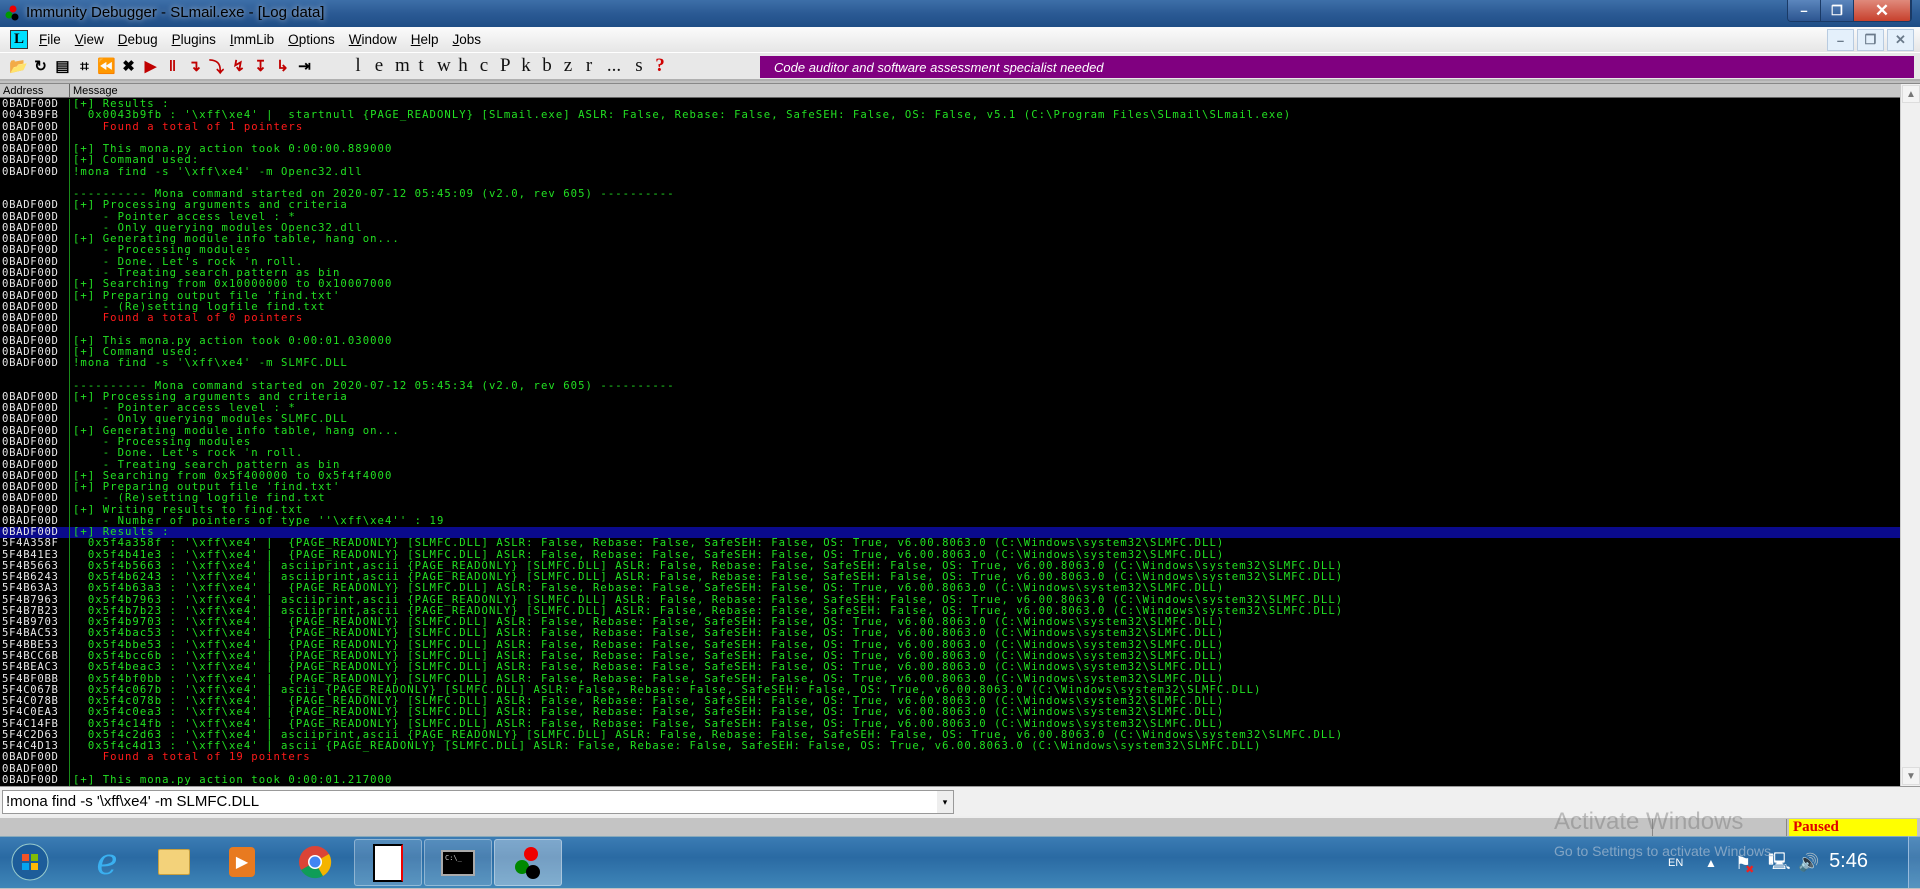 This screenshot has width=1920, height=889. What do you see at coordinates (35, 668) in the screenshot?
I see `log-address: 5F4BEAC3` at bounding box center [35, 668].